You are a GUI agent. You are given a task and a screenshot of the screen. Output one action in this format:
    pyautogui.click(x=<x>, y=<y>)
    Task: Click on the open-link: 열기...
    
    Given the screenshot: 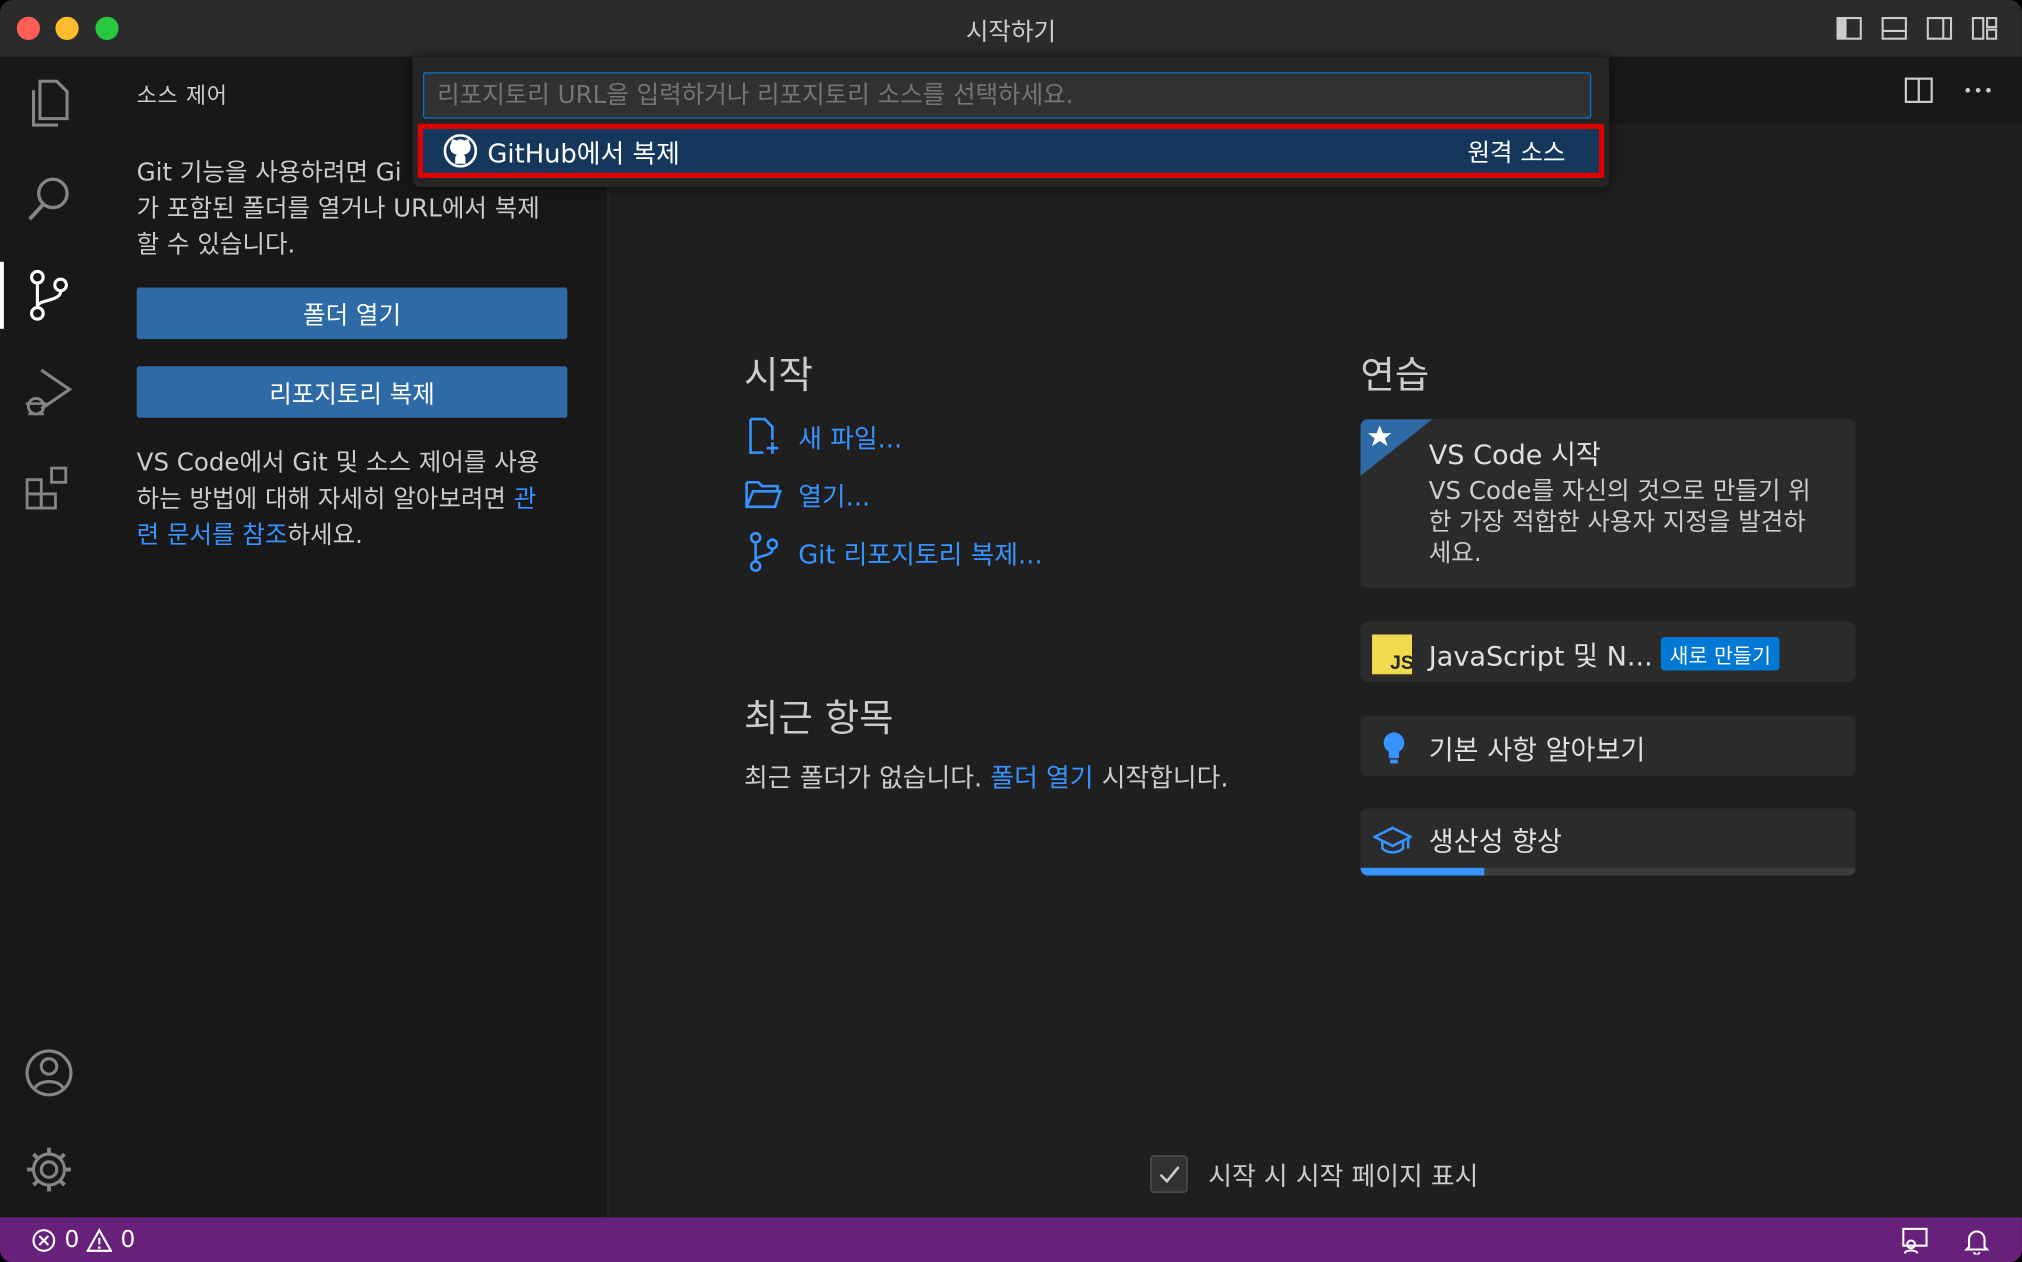 What is the action you would take?
    pyautogui.click(x=807, y=494)
    